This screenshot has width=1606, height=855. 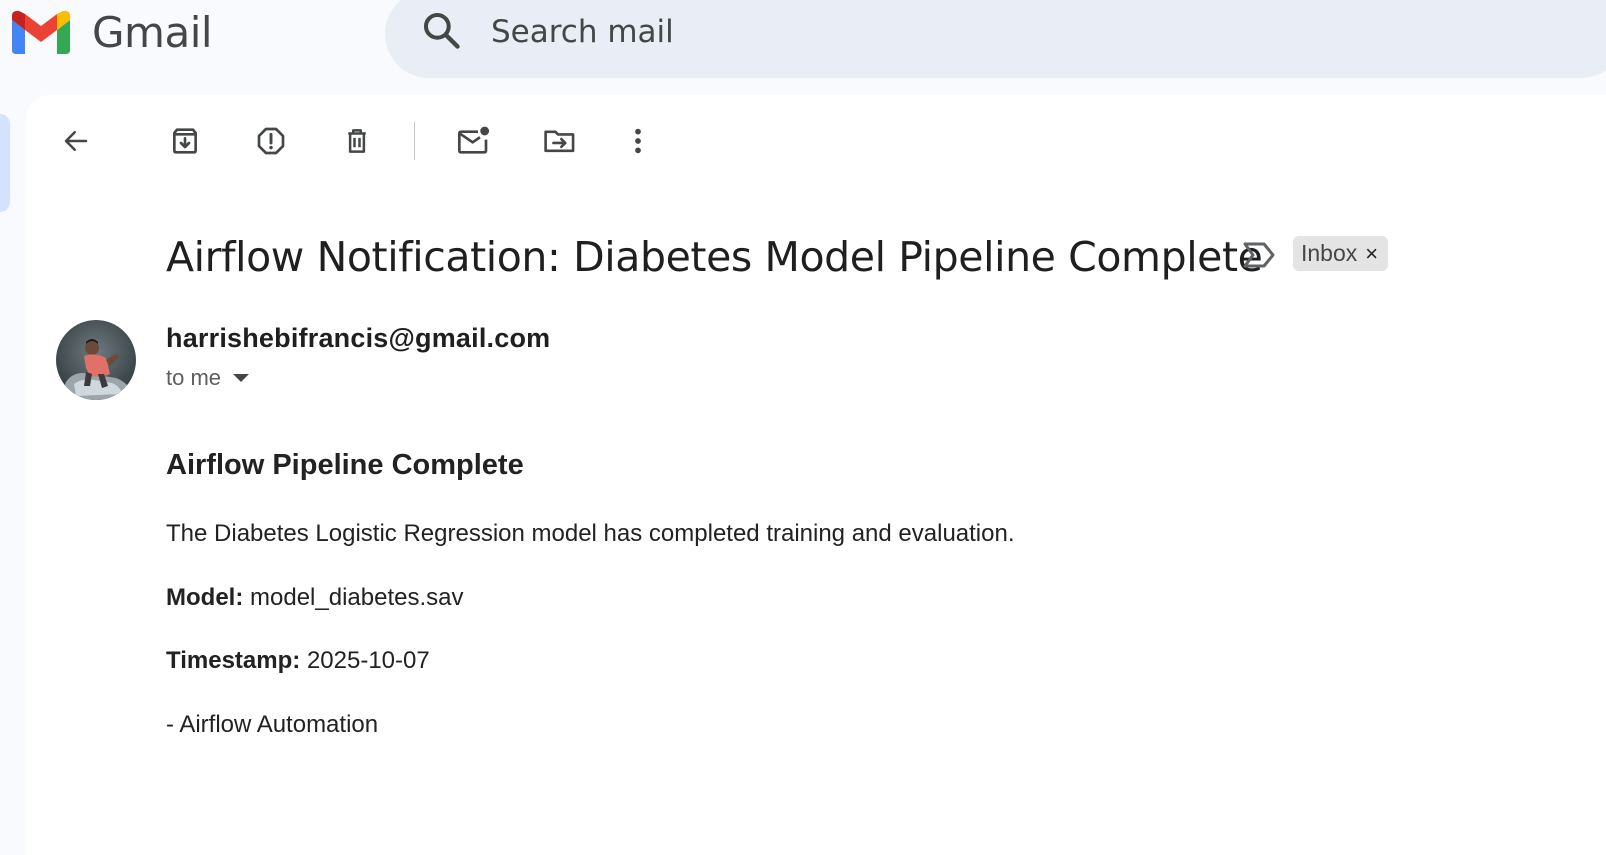 I want to click on sidebar-active-indicator, so click(x=5, y=163).